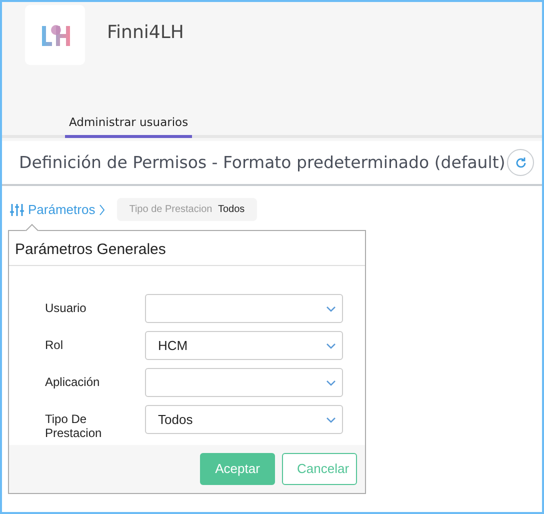  What do you see at coordinates (17, 209) in the screenshot?
I see `sliders-icon` at bounding box center [17, 209].